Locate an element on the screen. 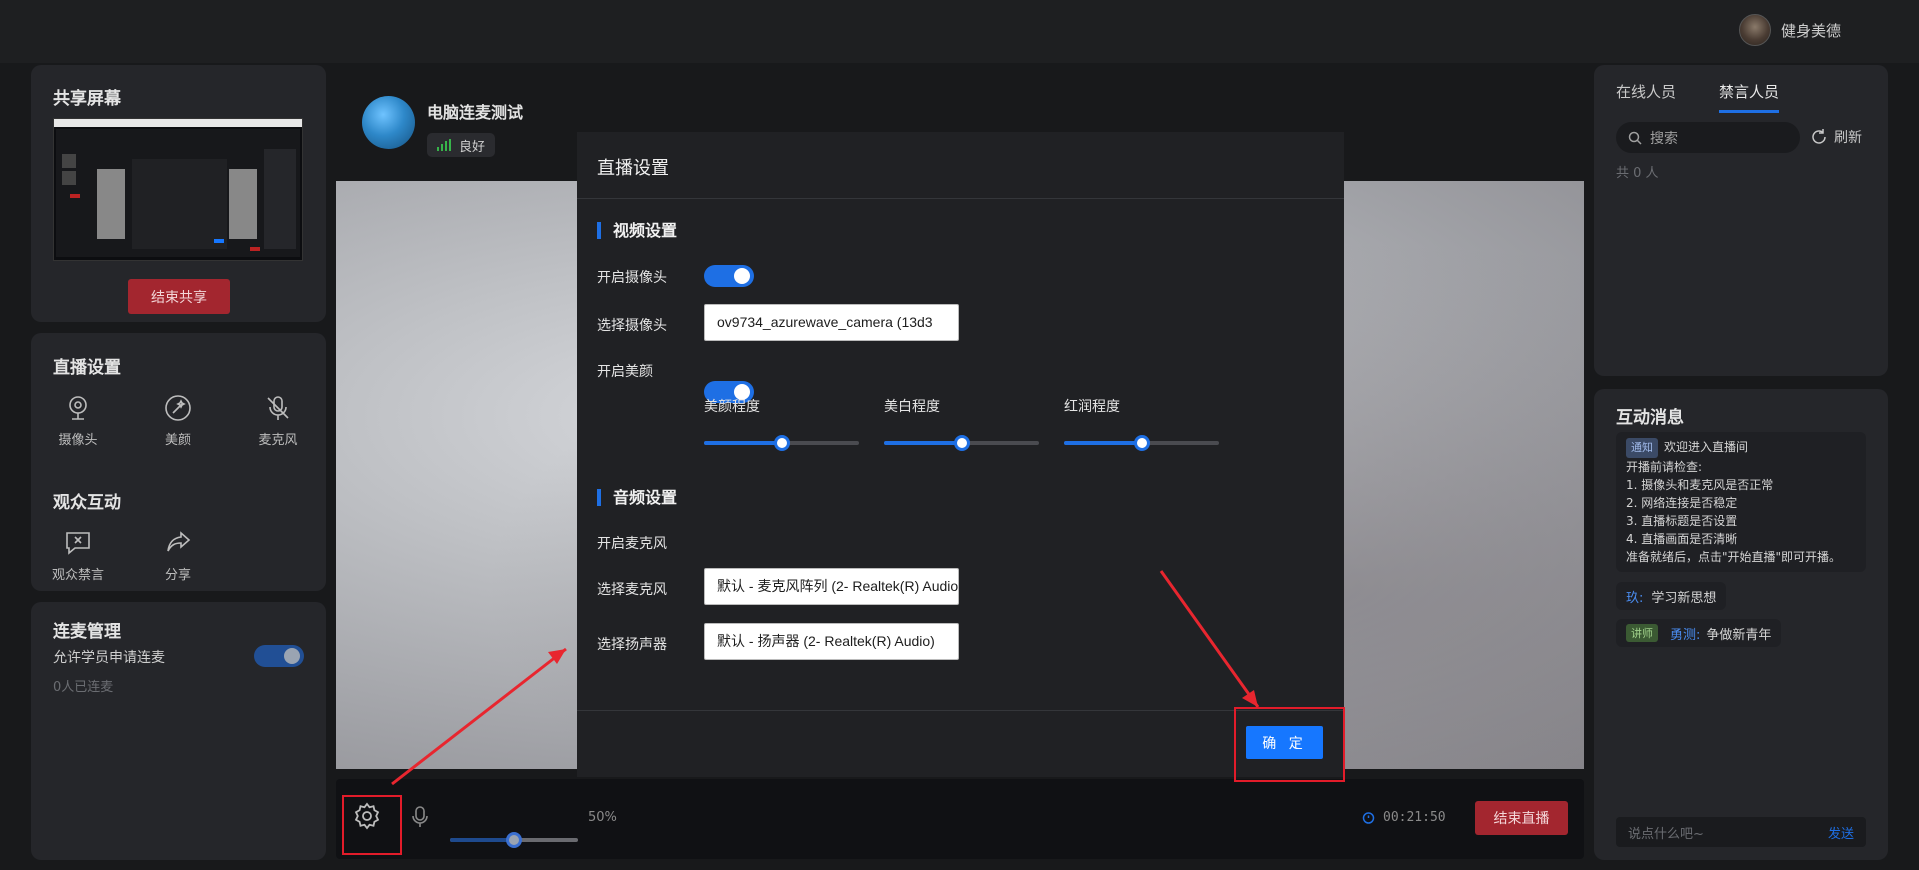  annotation-arrows is located at coordinates (825, 678).